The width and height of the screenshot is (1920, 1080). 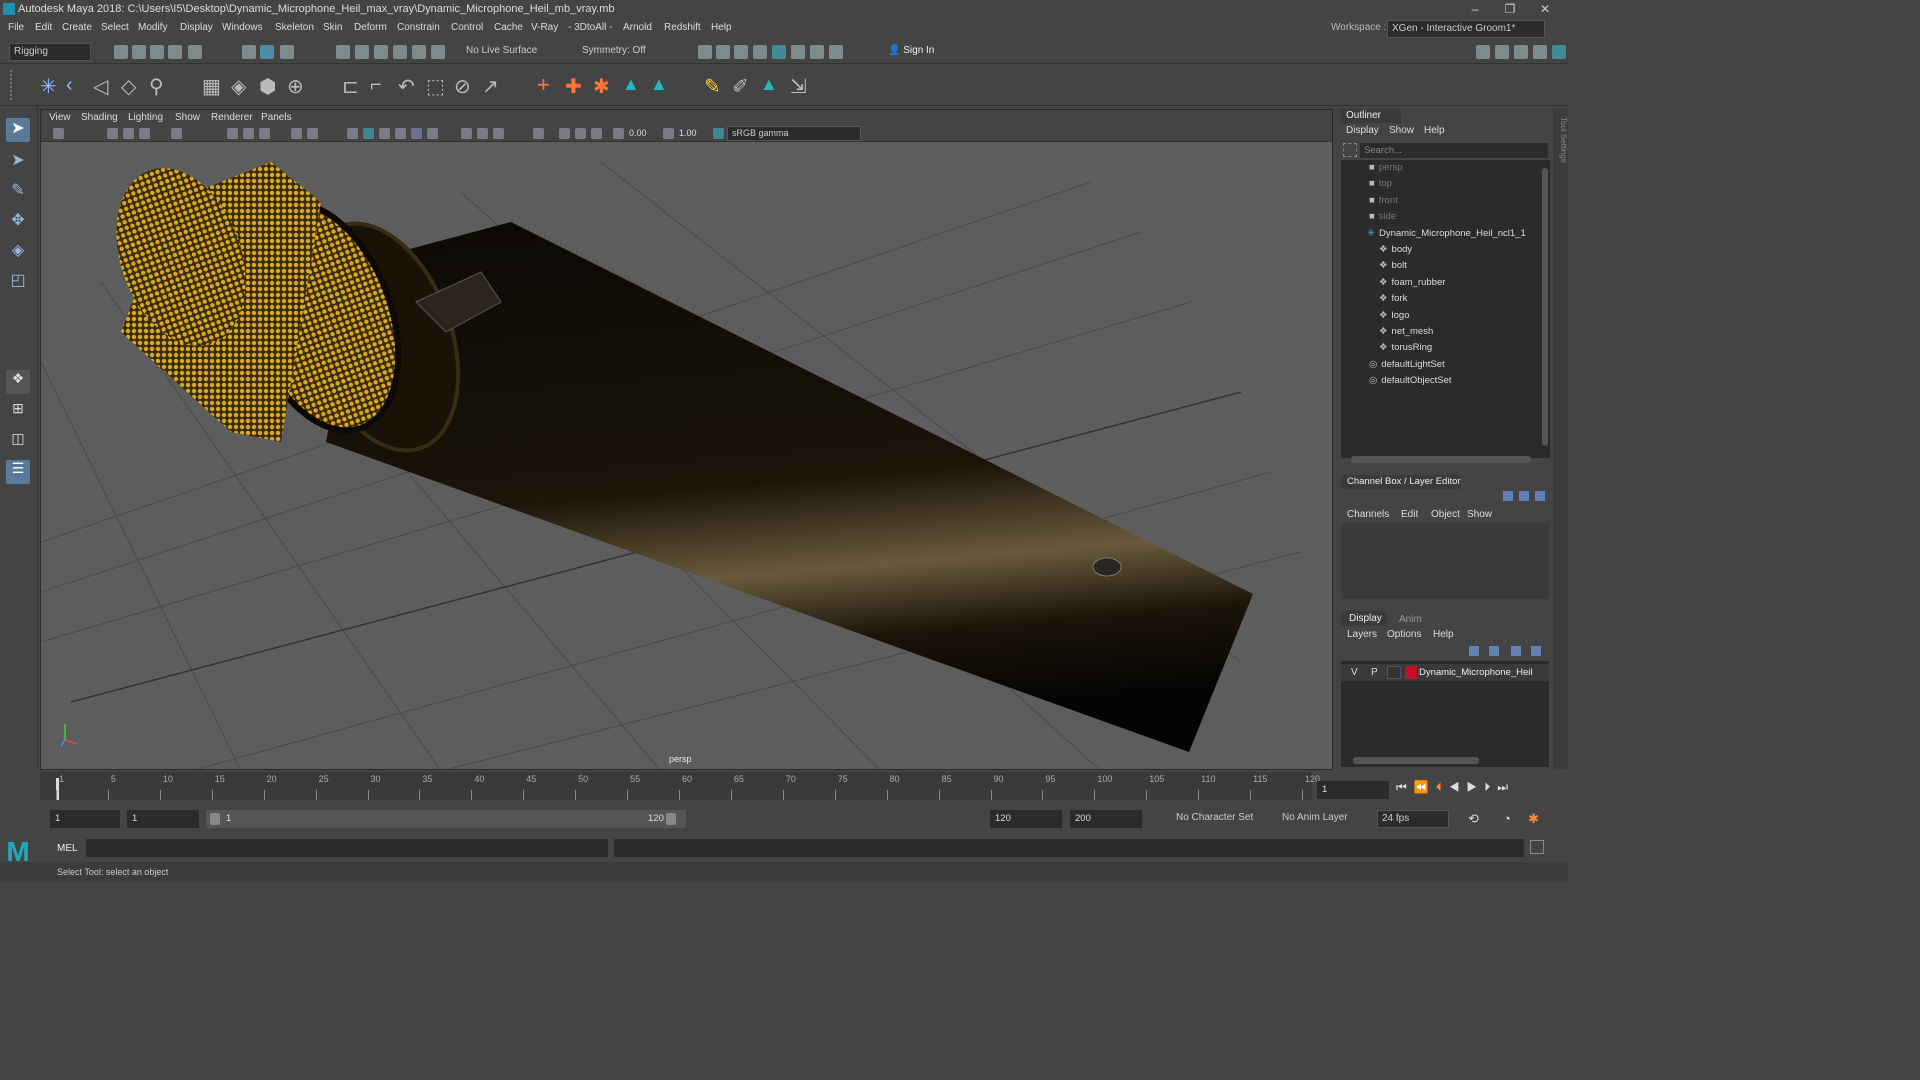 I want to click on safe-action-icon, so click(x=296, y=133).